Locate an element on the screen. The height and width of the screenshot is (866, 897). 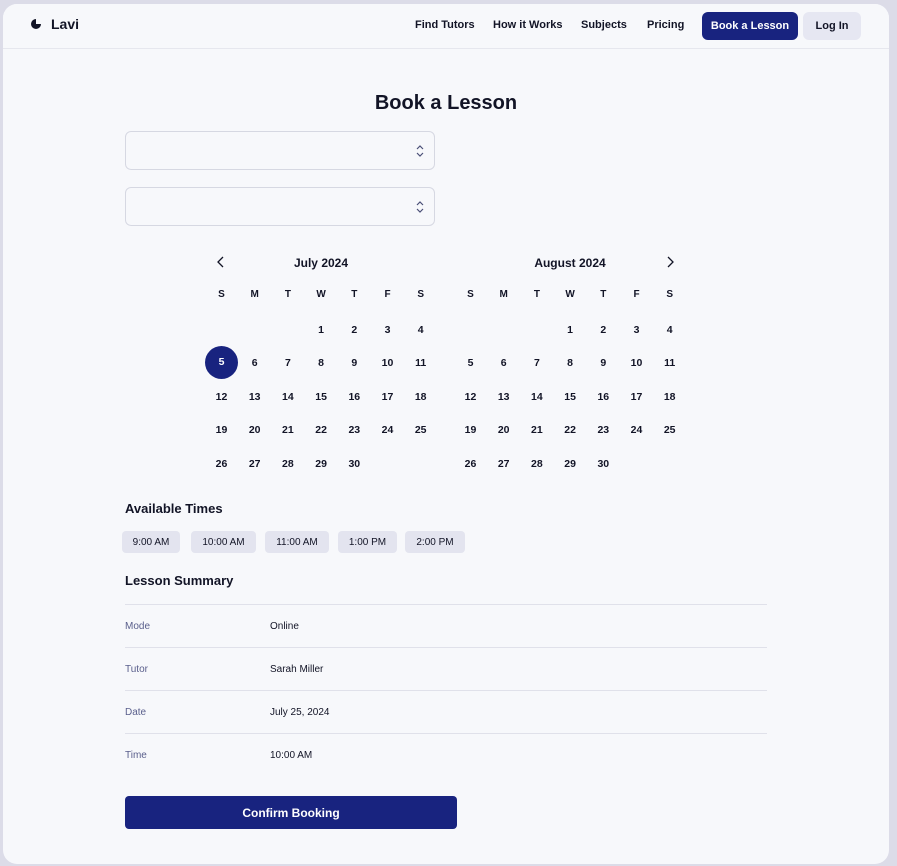
weekday-header: F is located at coordinates (387, 294).